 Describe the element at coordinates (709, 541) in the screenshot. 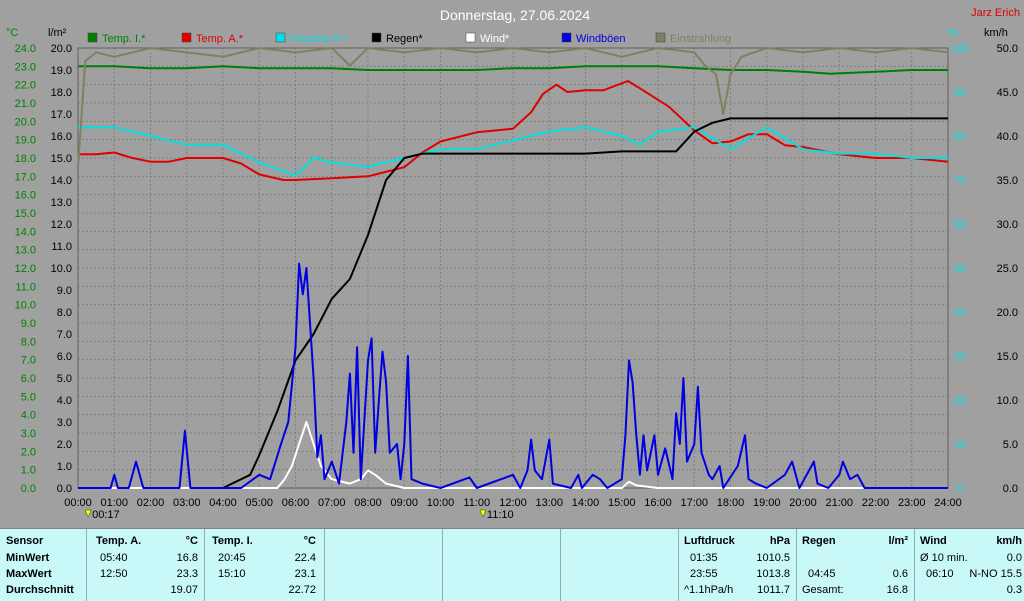

I see `pressure-header: Luftdruck` at that location.